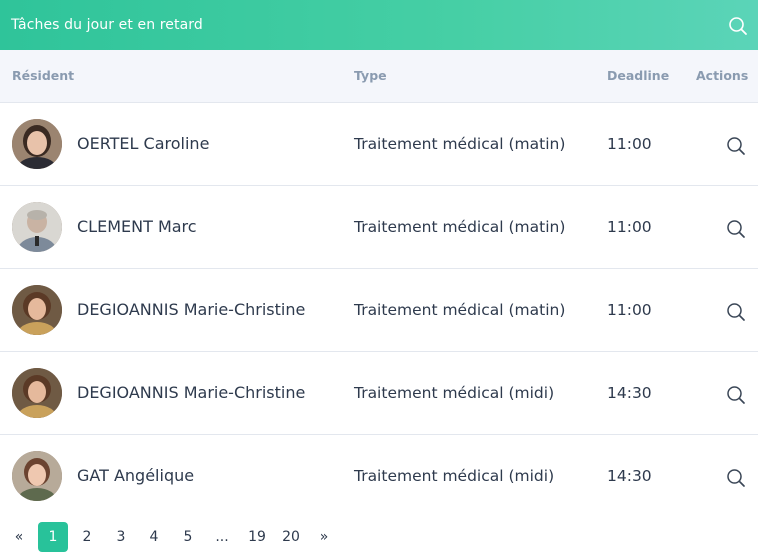  Describe the element at coordinates (379, 25) in the screenshot. I see `panel-header: Tâches du jour et en retard` at that location.